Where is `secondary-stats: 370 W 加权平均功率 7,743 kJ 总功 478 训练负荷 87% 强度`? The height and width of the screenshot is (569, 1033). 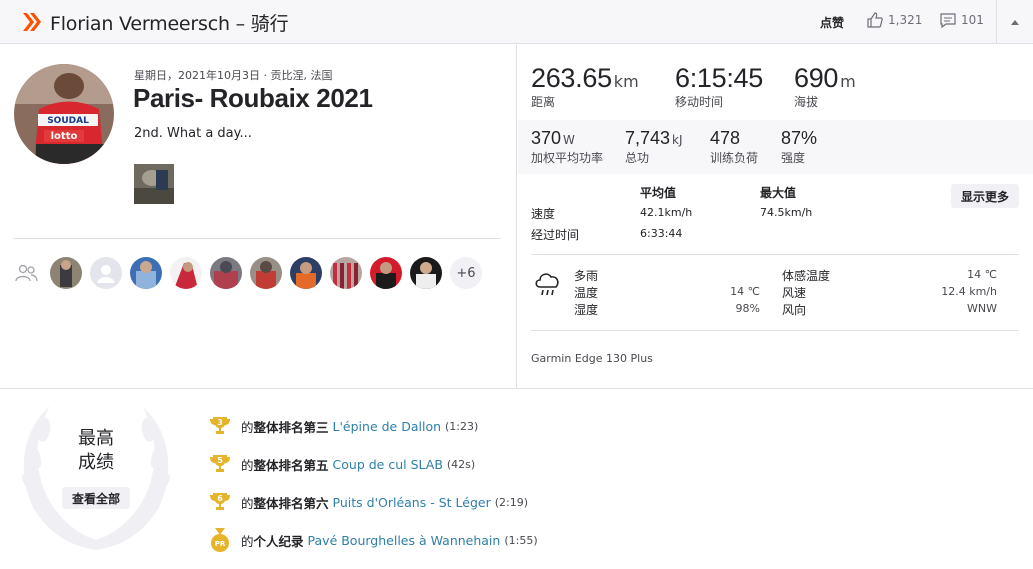
secondary-stats: 370 W 加权平均功率 7,743 kJ 总功 478 训练负荷 87% 强度 is located at coordinates (775, 147).